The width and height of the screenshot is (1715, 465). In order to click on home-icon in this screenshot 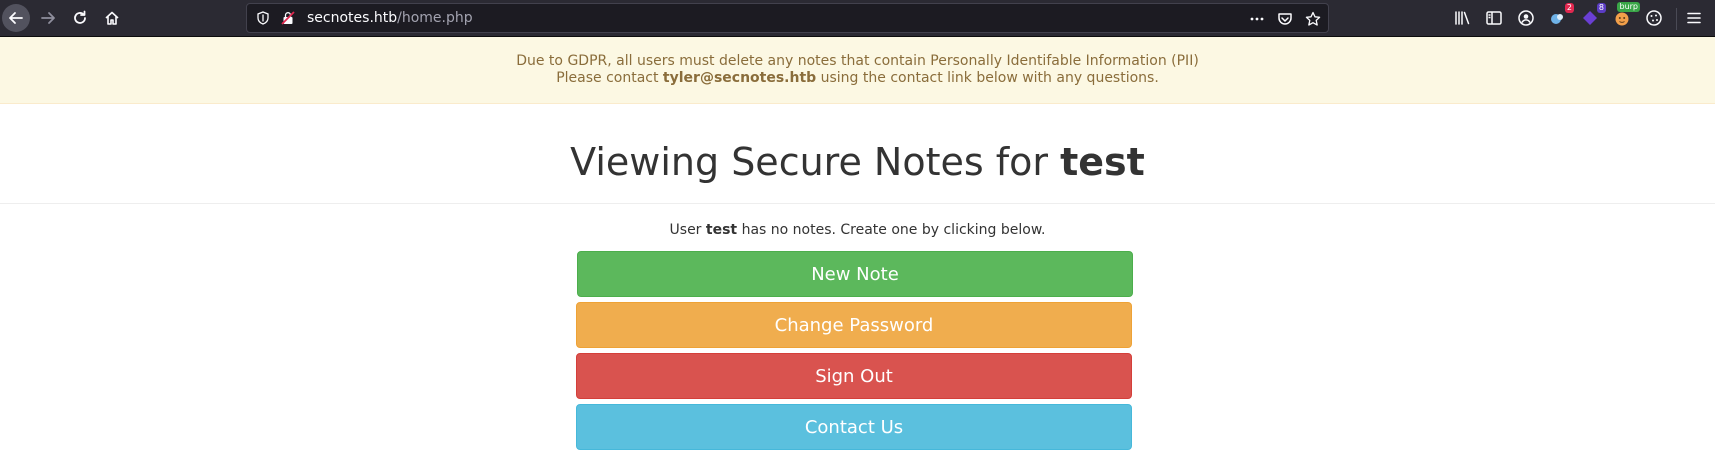, I will do `click(112, 18)`.